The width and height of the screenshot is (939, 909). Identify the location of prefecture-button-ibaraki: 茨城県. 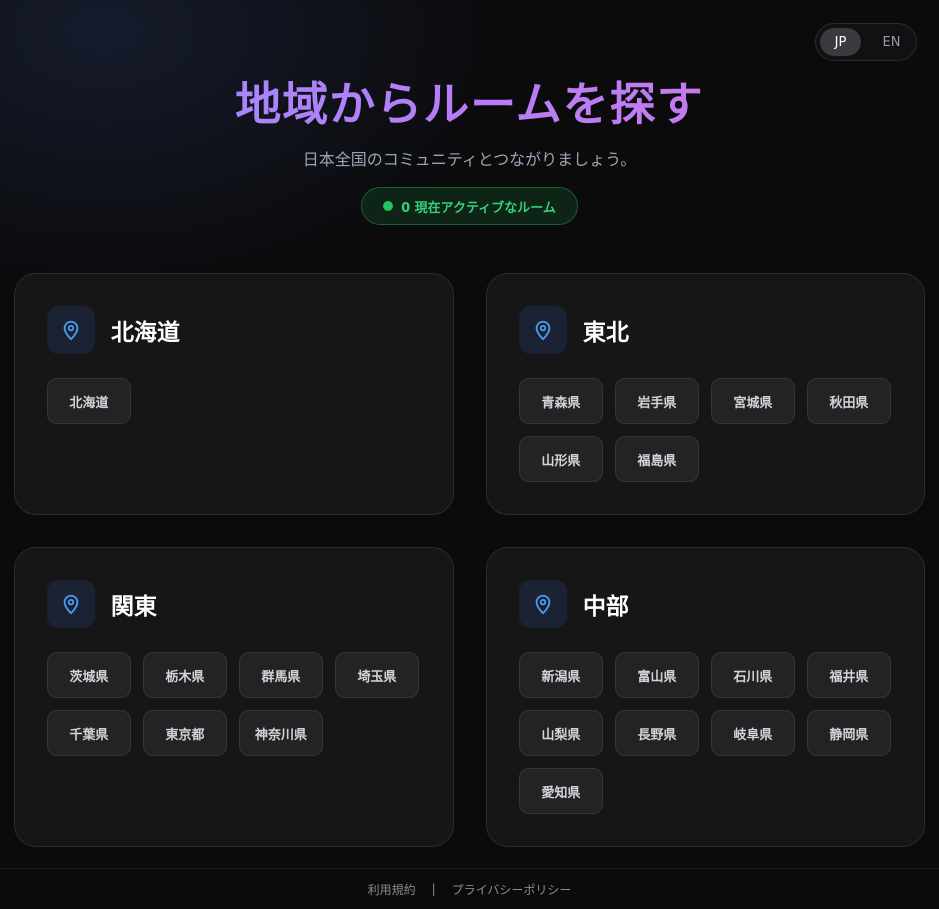
(89, 675).